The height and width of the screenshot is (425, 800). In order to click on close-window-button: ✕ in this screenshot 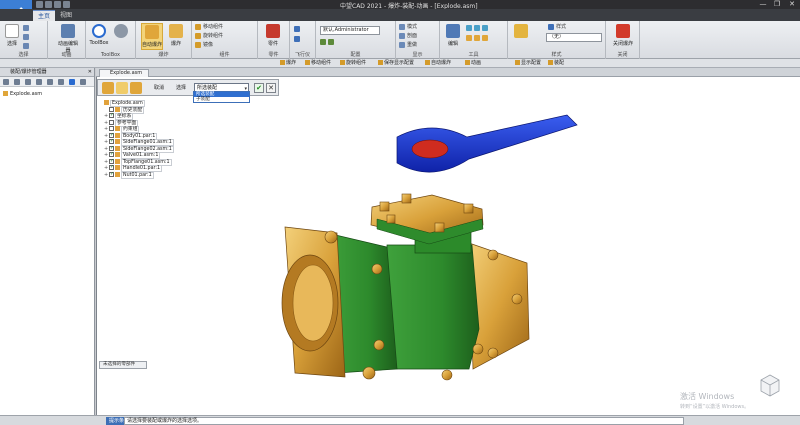, I will do `click(792, 4)`.